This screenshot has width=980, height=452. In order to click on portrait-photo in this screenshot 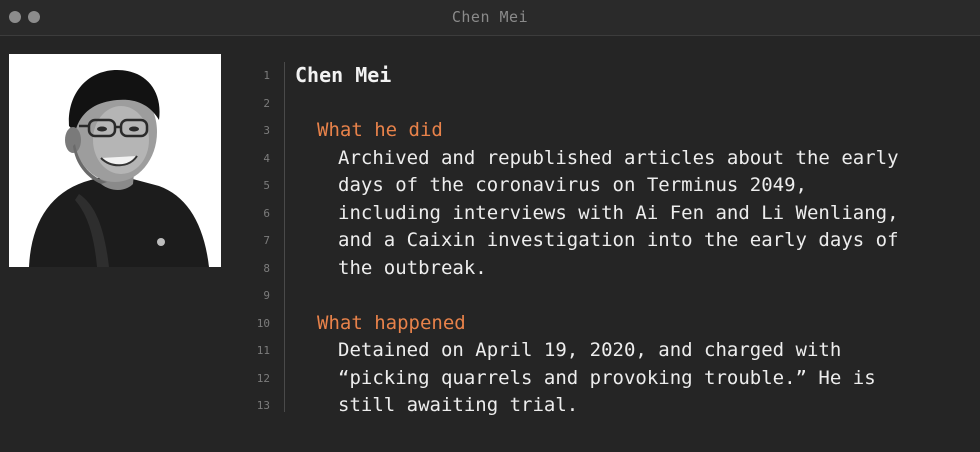, I will do `click(115, 160)`.